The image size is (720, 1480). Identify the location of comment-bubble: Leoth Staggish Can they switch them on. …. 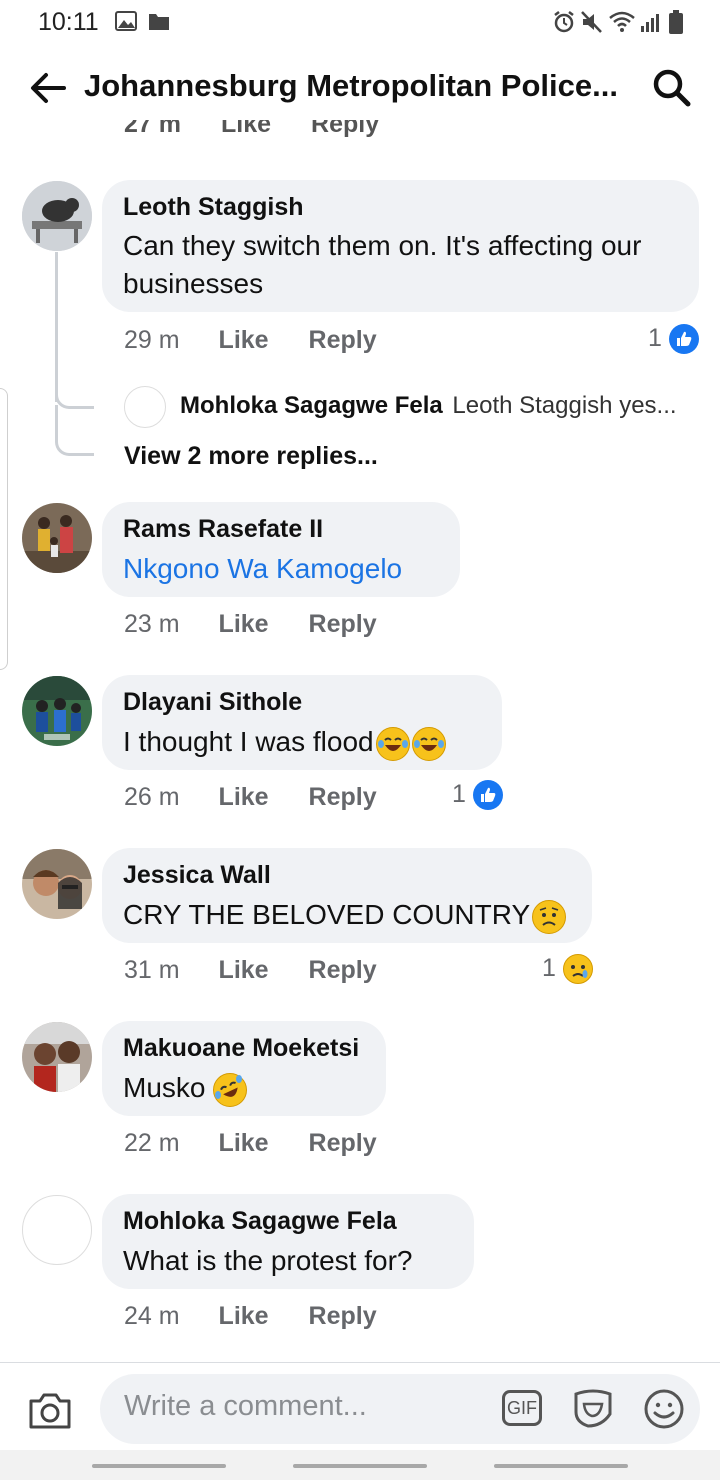
(400, 246).